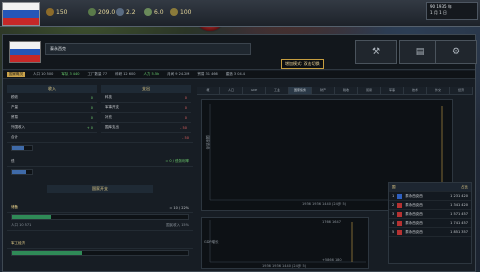 The width and height of the screenshot is (480, 272). I want to click on reserve-bar, so click(100, 217).